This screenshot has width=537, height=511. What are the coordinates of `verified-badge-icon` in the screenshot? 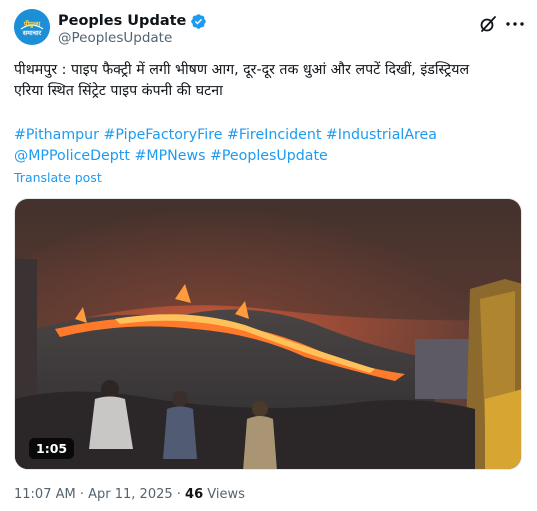 It's located at (198, 21).